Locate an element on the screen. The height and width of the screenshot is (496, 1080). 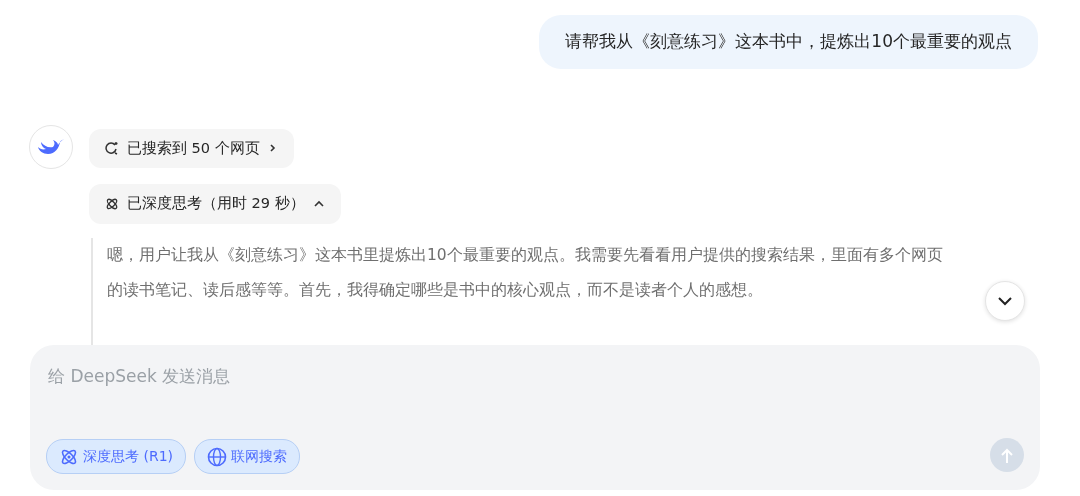
thinking-toggle-button: 已深度思考（用时 29 秒） is located at coordinates (215, 204).